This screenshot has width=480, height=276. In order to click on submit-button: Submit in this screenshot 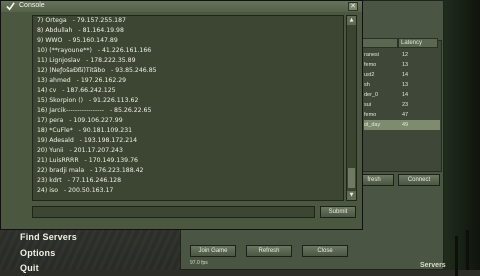, I will do `click(338, 212)`.